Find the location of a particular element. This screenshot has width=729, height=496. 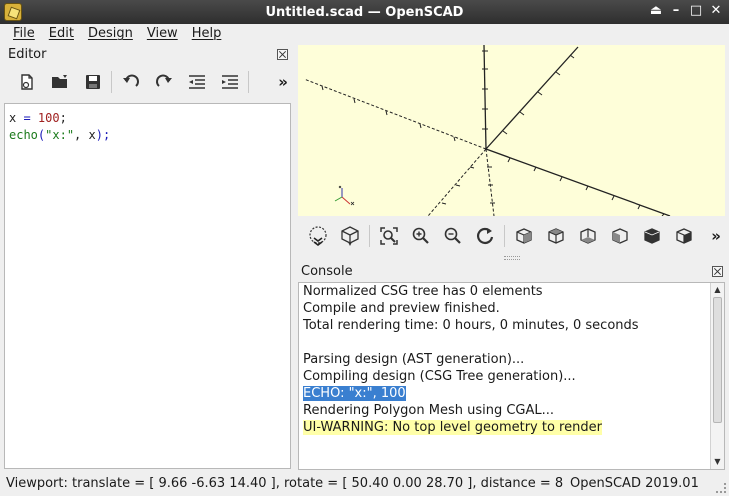

close-editor-icon is located at coordinates (282, 54).